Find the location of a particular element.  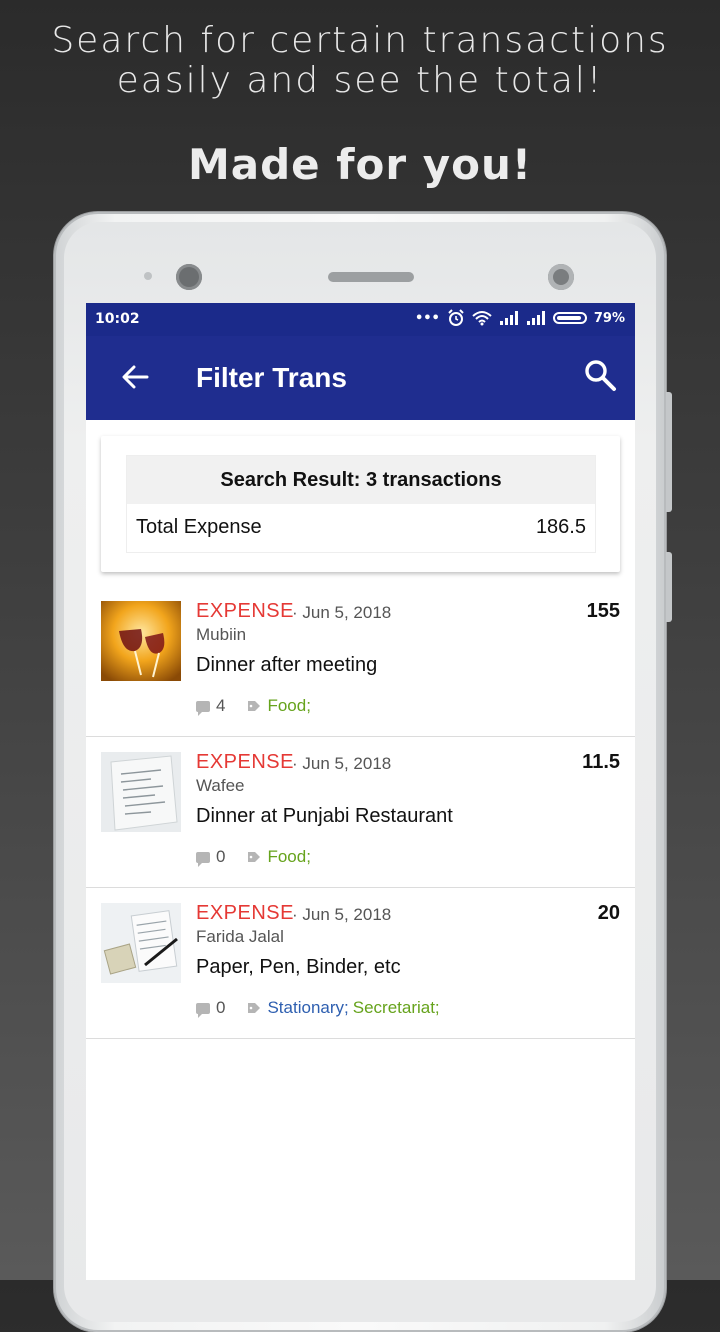

transaction-meta: 4 Food; is located at coordinates (255, 706).